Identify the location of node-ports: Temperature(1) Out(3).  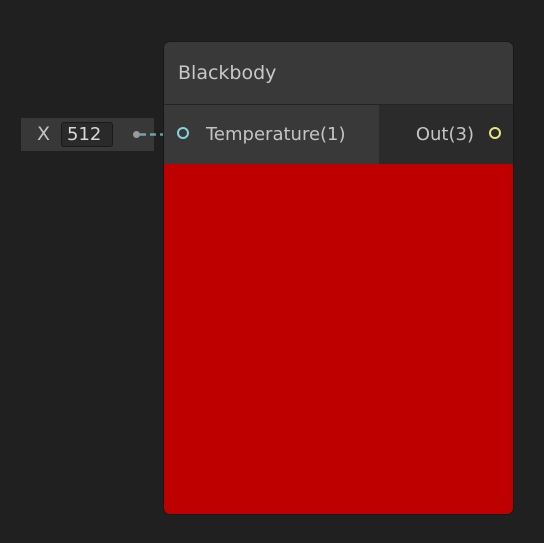
(338, 134).